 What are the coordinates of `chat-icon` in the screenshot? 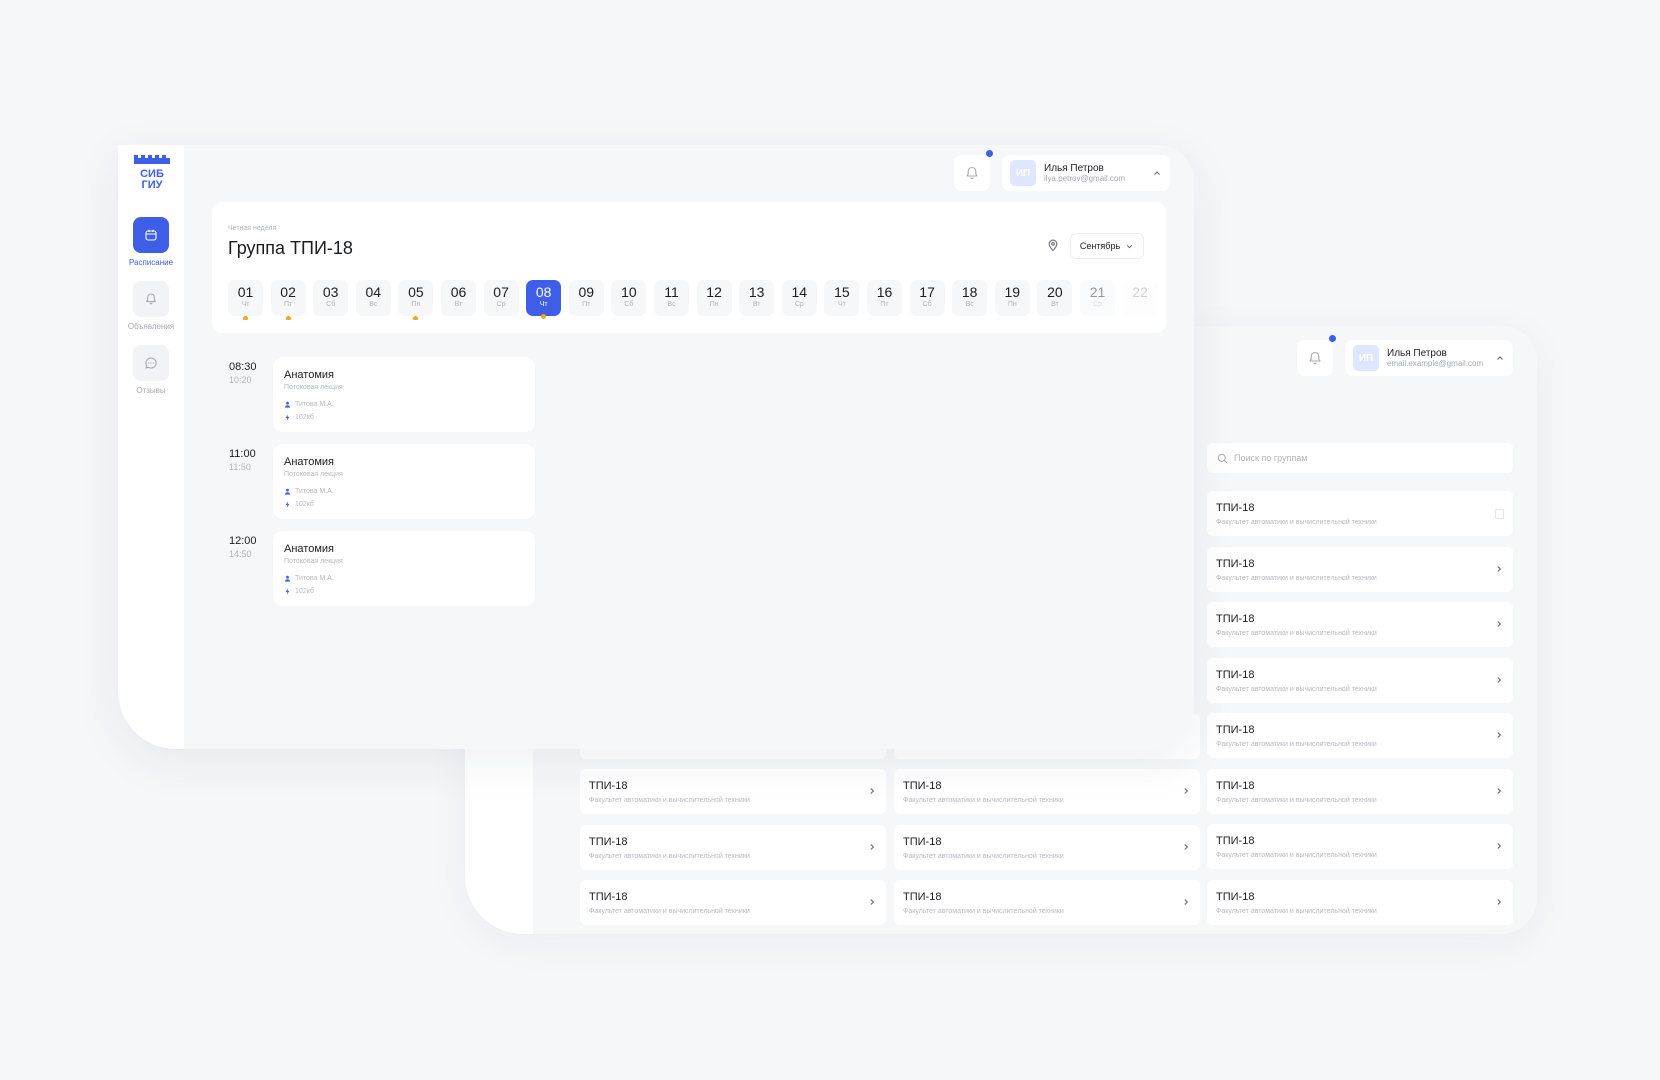 It's located at (151, 363).